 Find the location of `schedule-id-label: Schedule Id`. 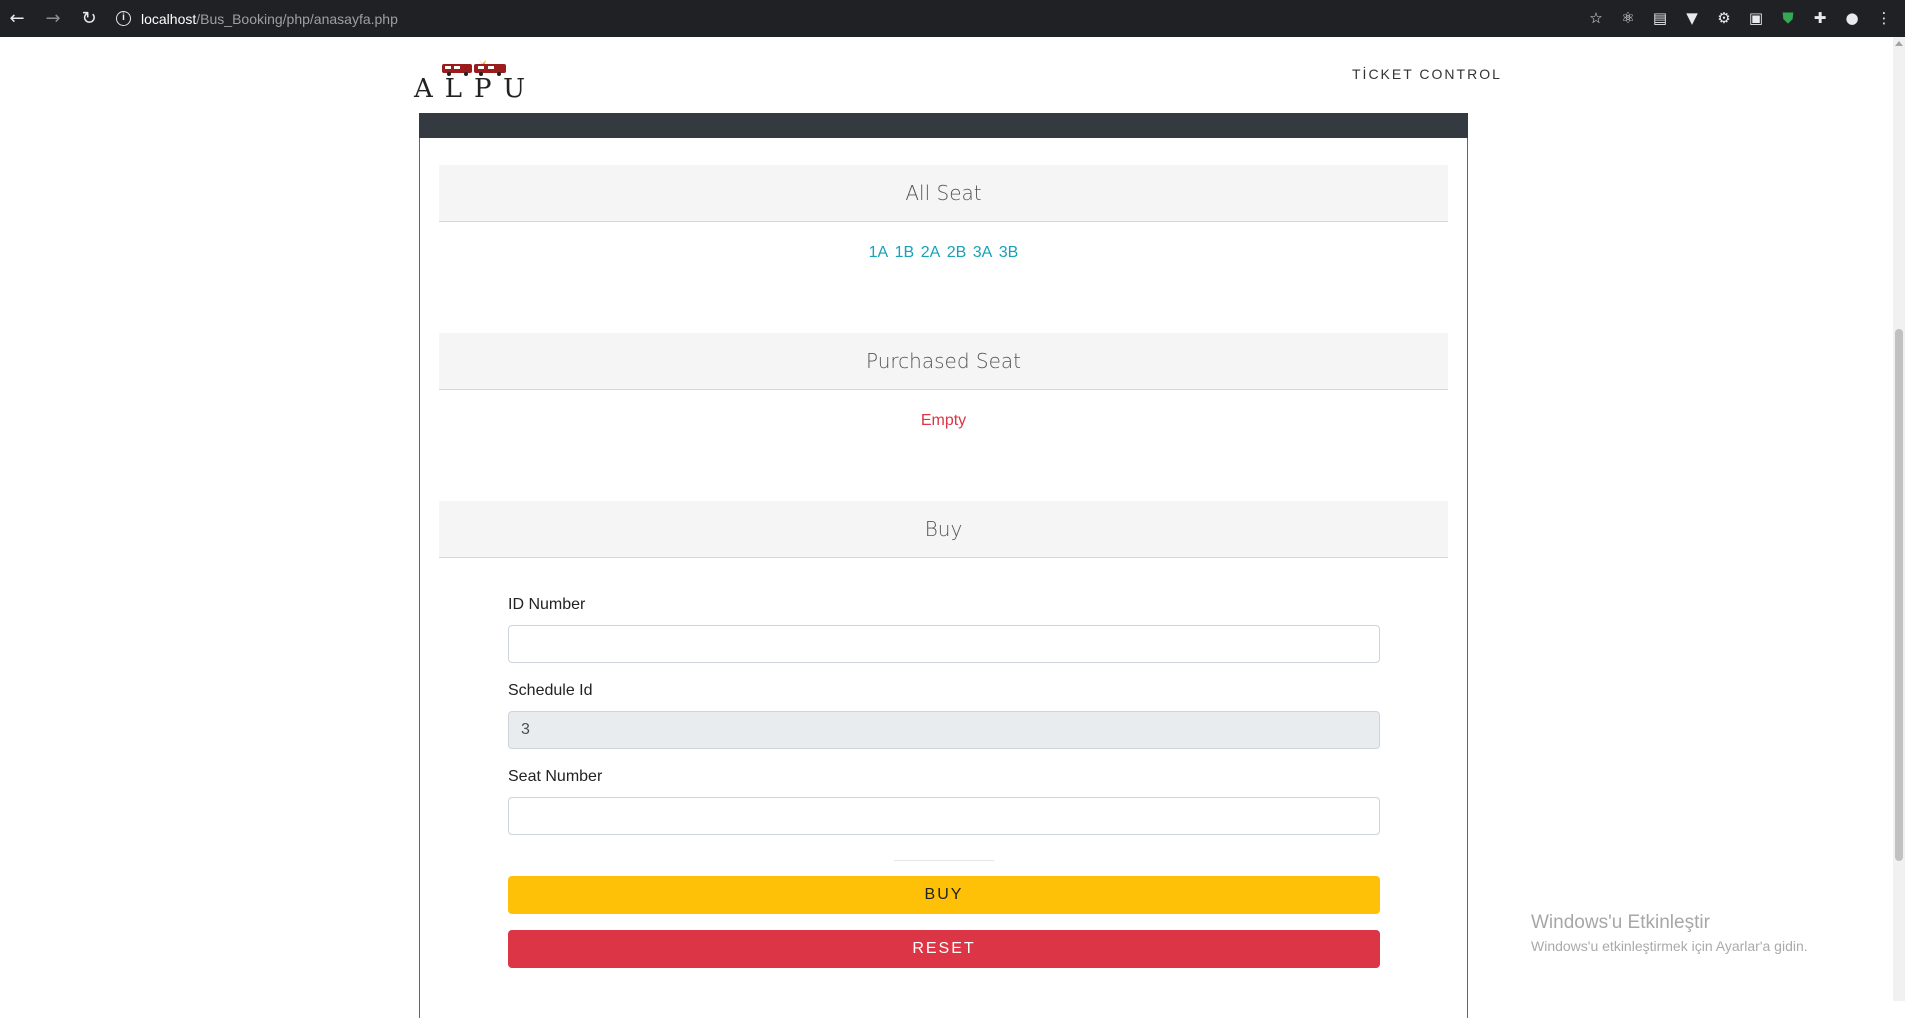

schedule-id-label: Schedule Id is located at coordinates (550, 690).